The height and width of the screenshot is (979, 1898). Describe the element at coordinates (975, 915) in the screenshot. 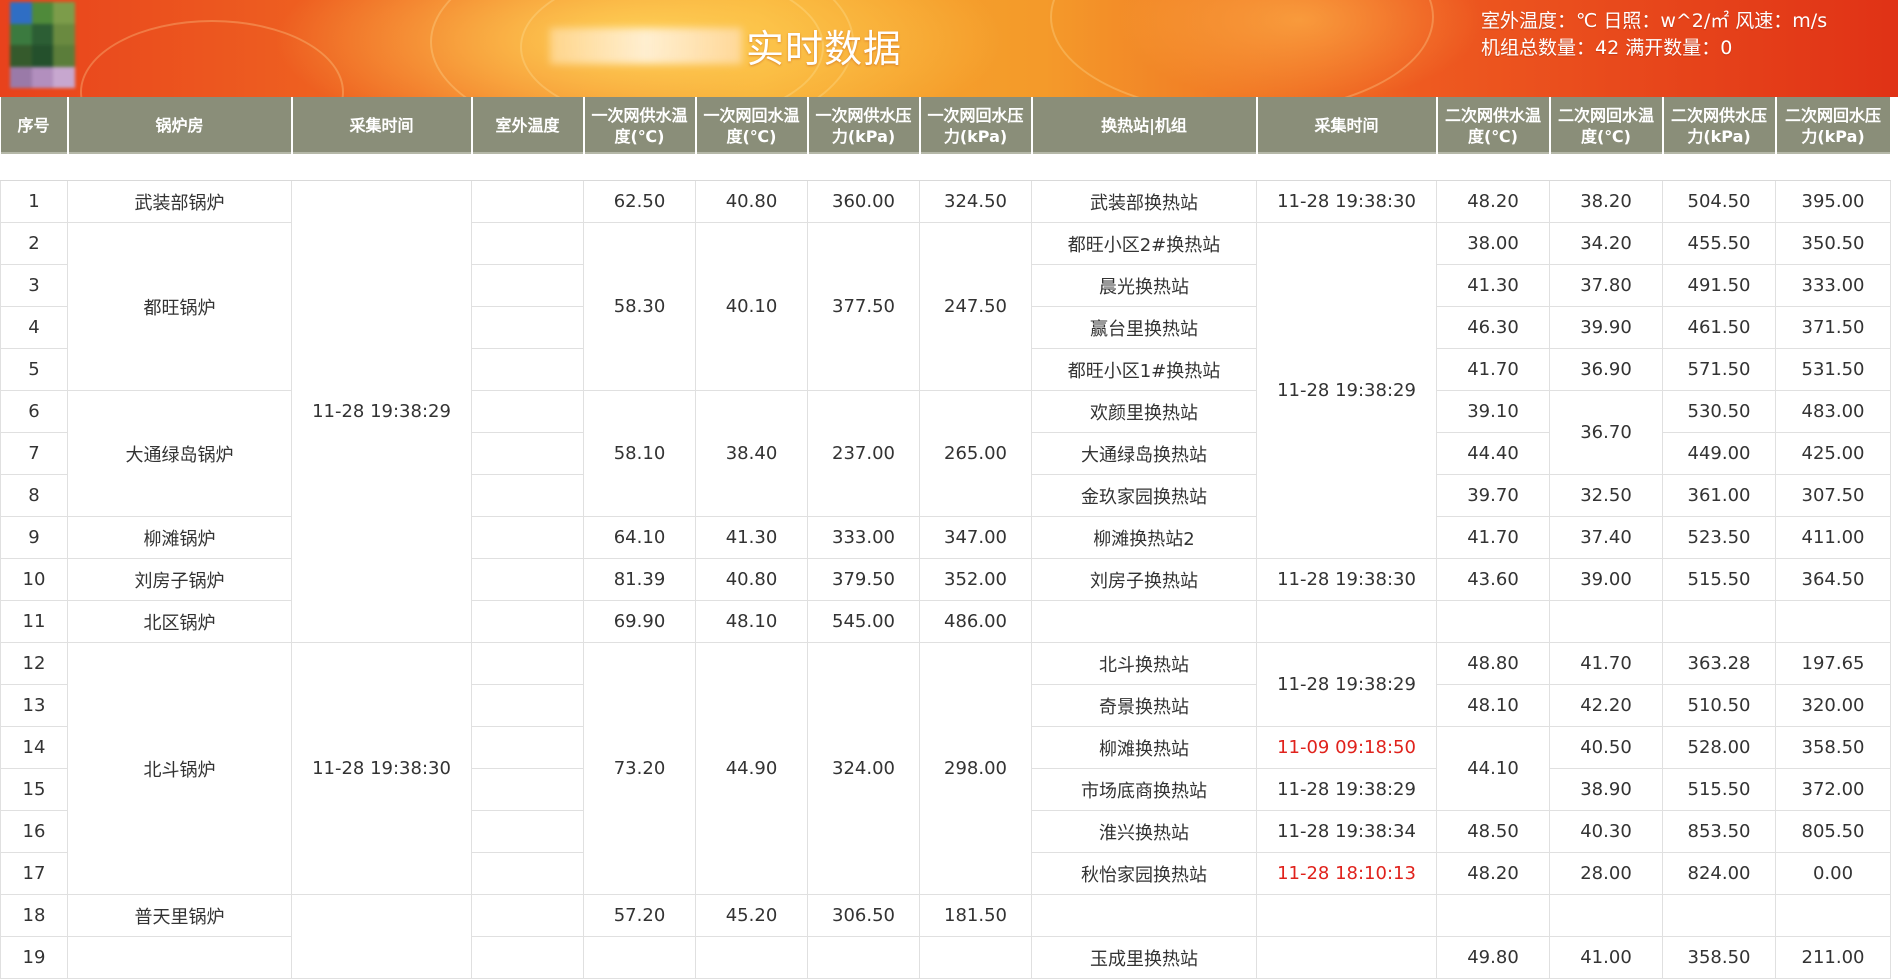

I see `cell-primary-return-pressure: 181.50` at that location.